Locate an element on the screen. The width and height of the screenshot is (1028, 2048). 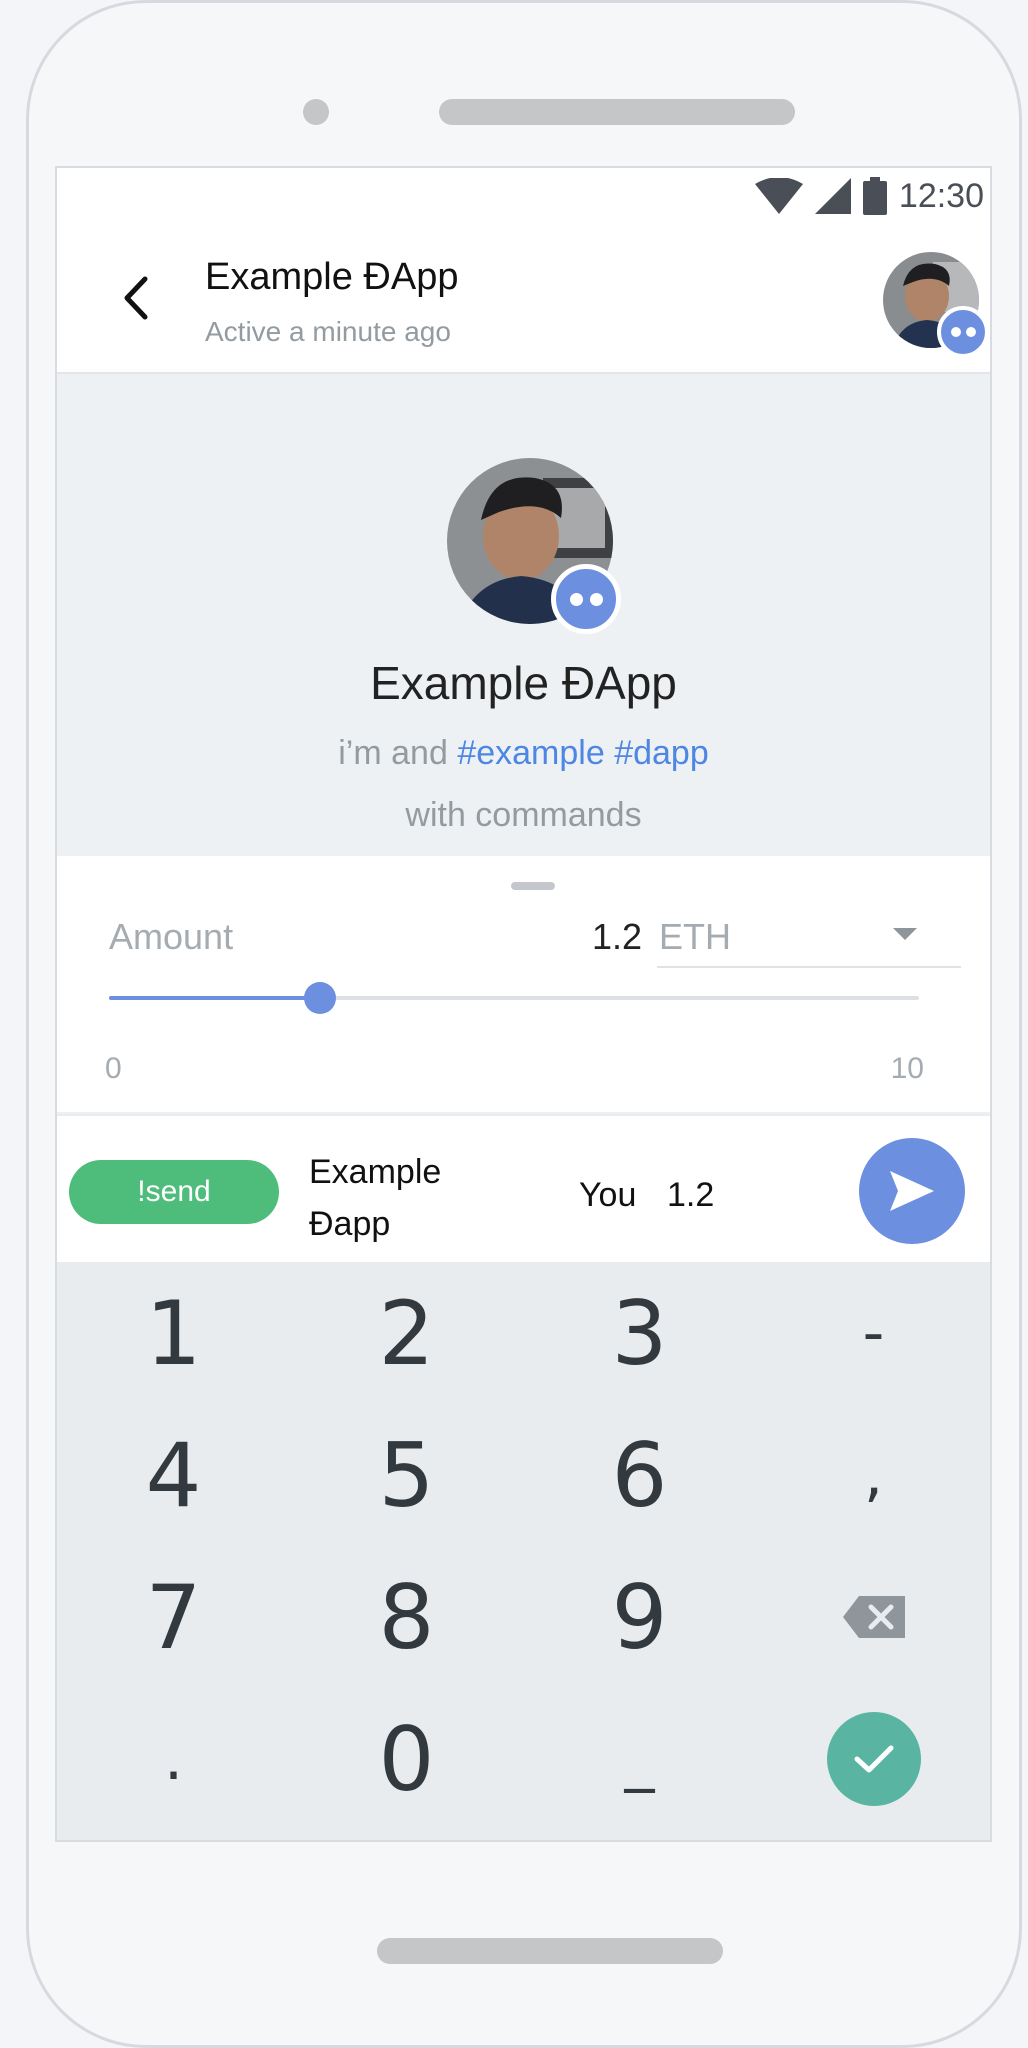
amount-input: 1.2 is located at coordinates (617, 937).